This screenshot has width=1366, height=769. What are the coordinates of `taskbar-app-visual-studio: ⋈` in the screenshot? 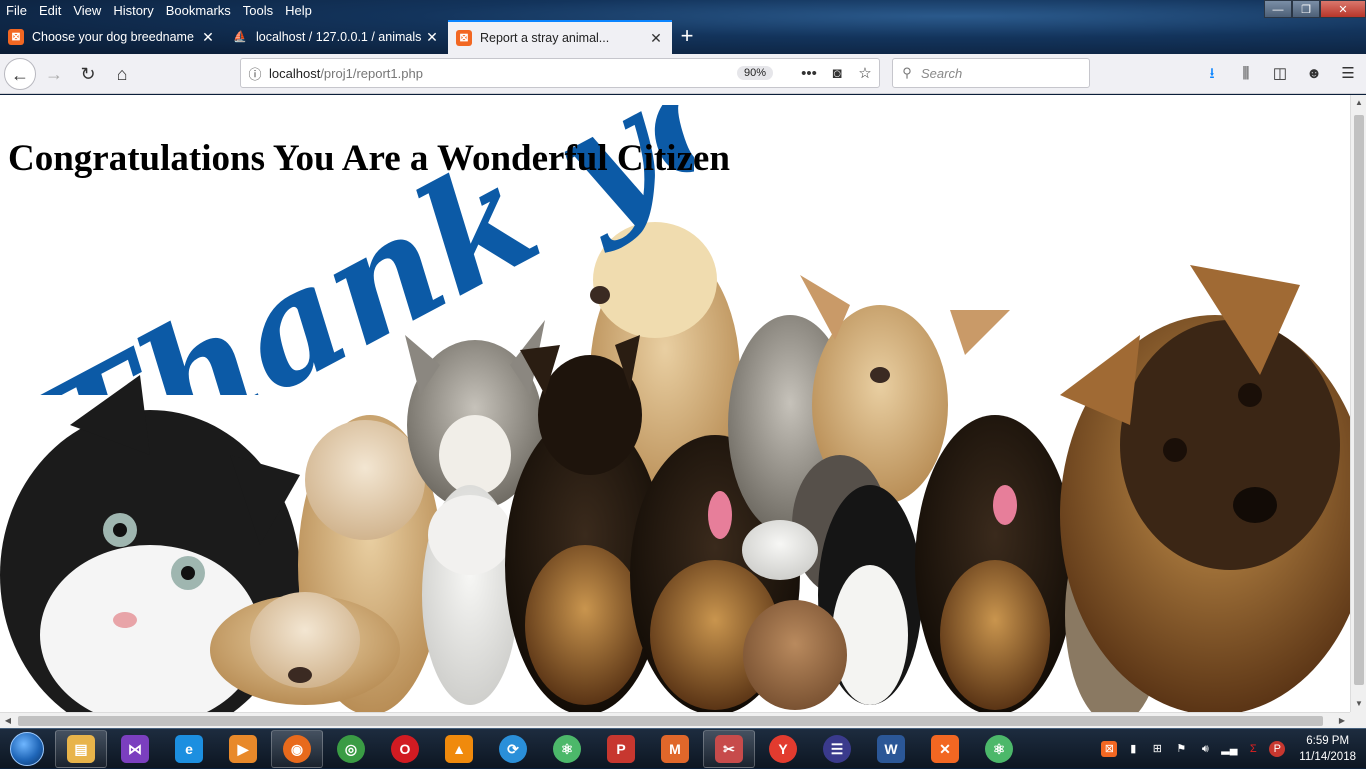 It's located at (135, 749).